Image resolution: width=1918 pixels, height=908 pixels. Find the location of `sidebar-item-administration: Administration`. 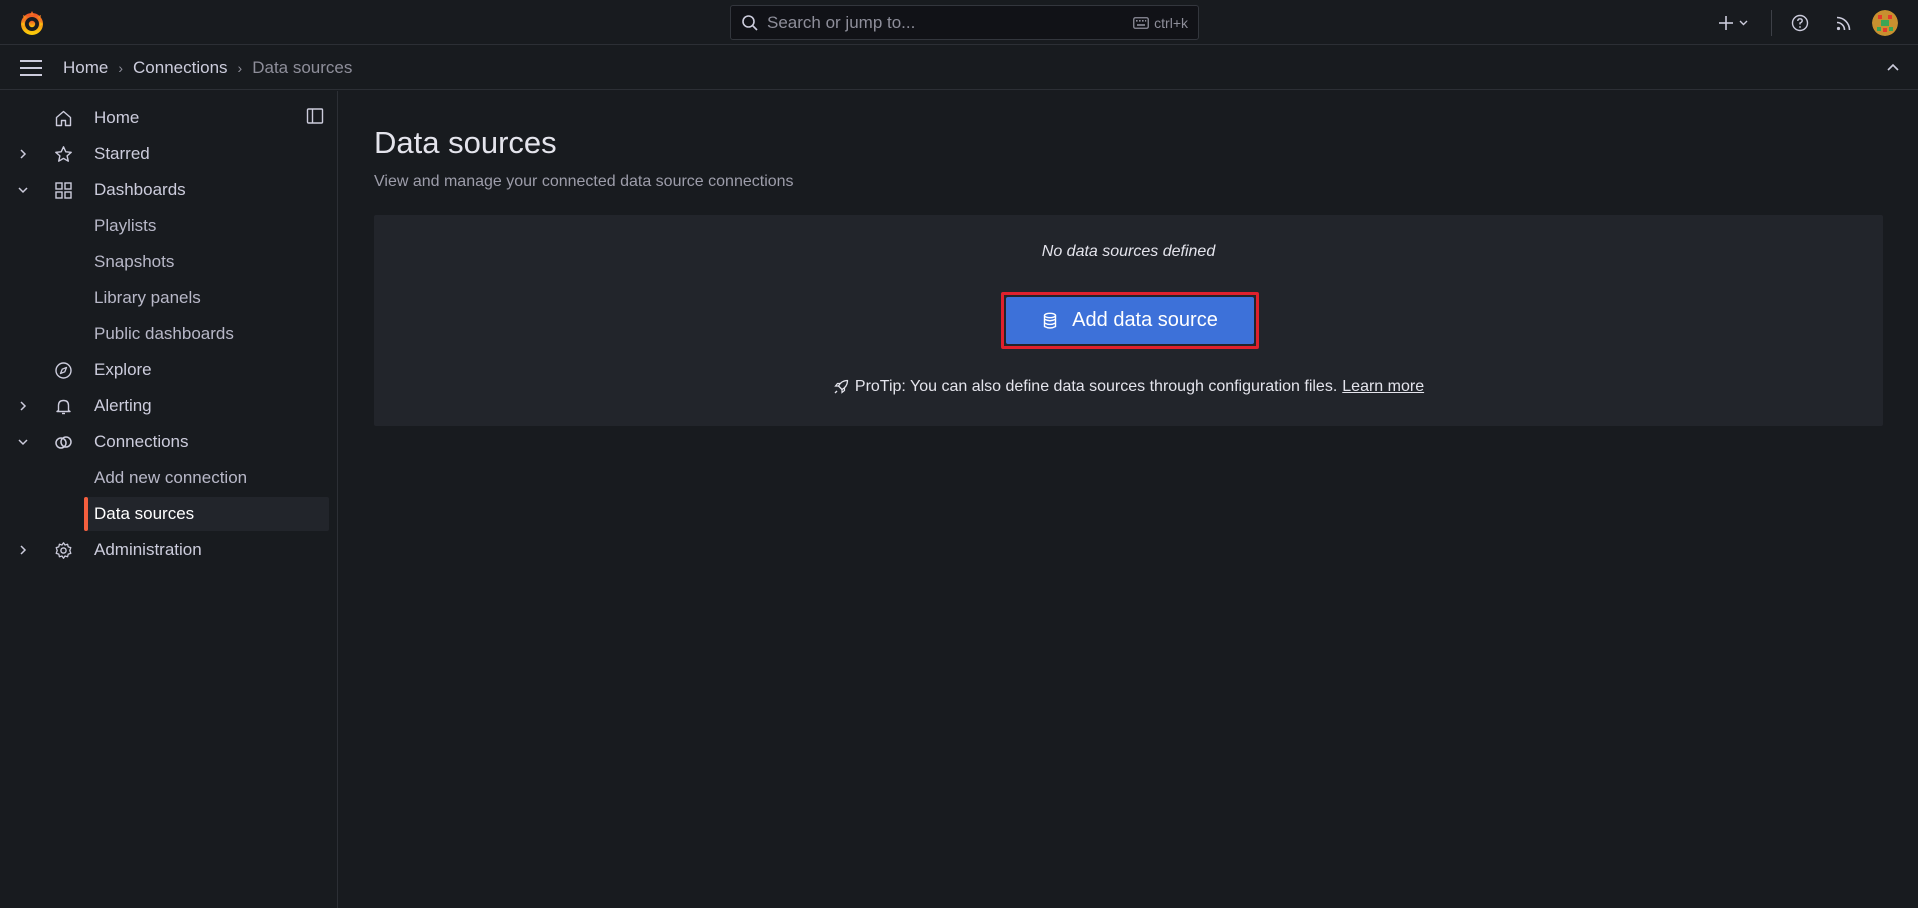

sidebar-item-administration: Administration is located at coordinates (165, 550).